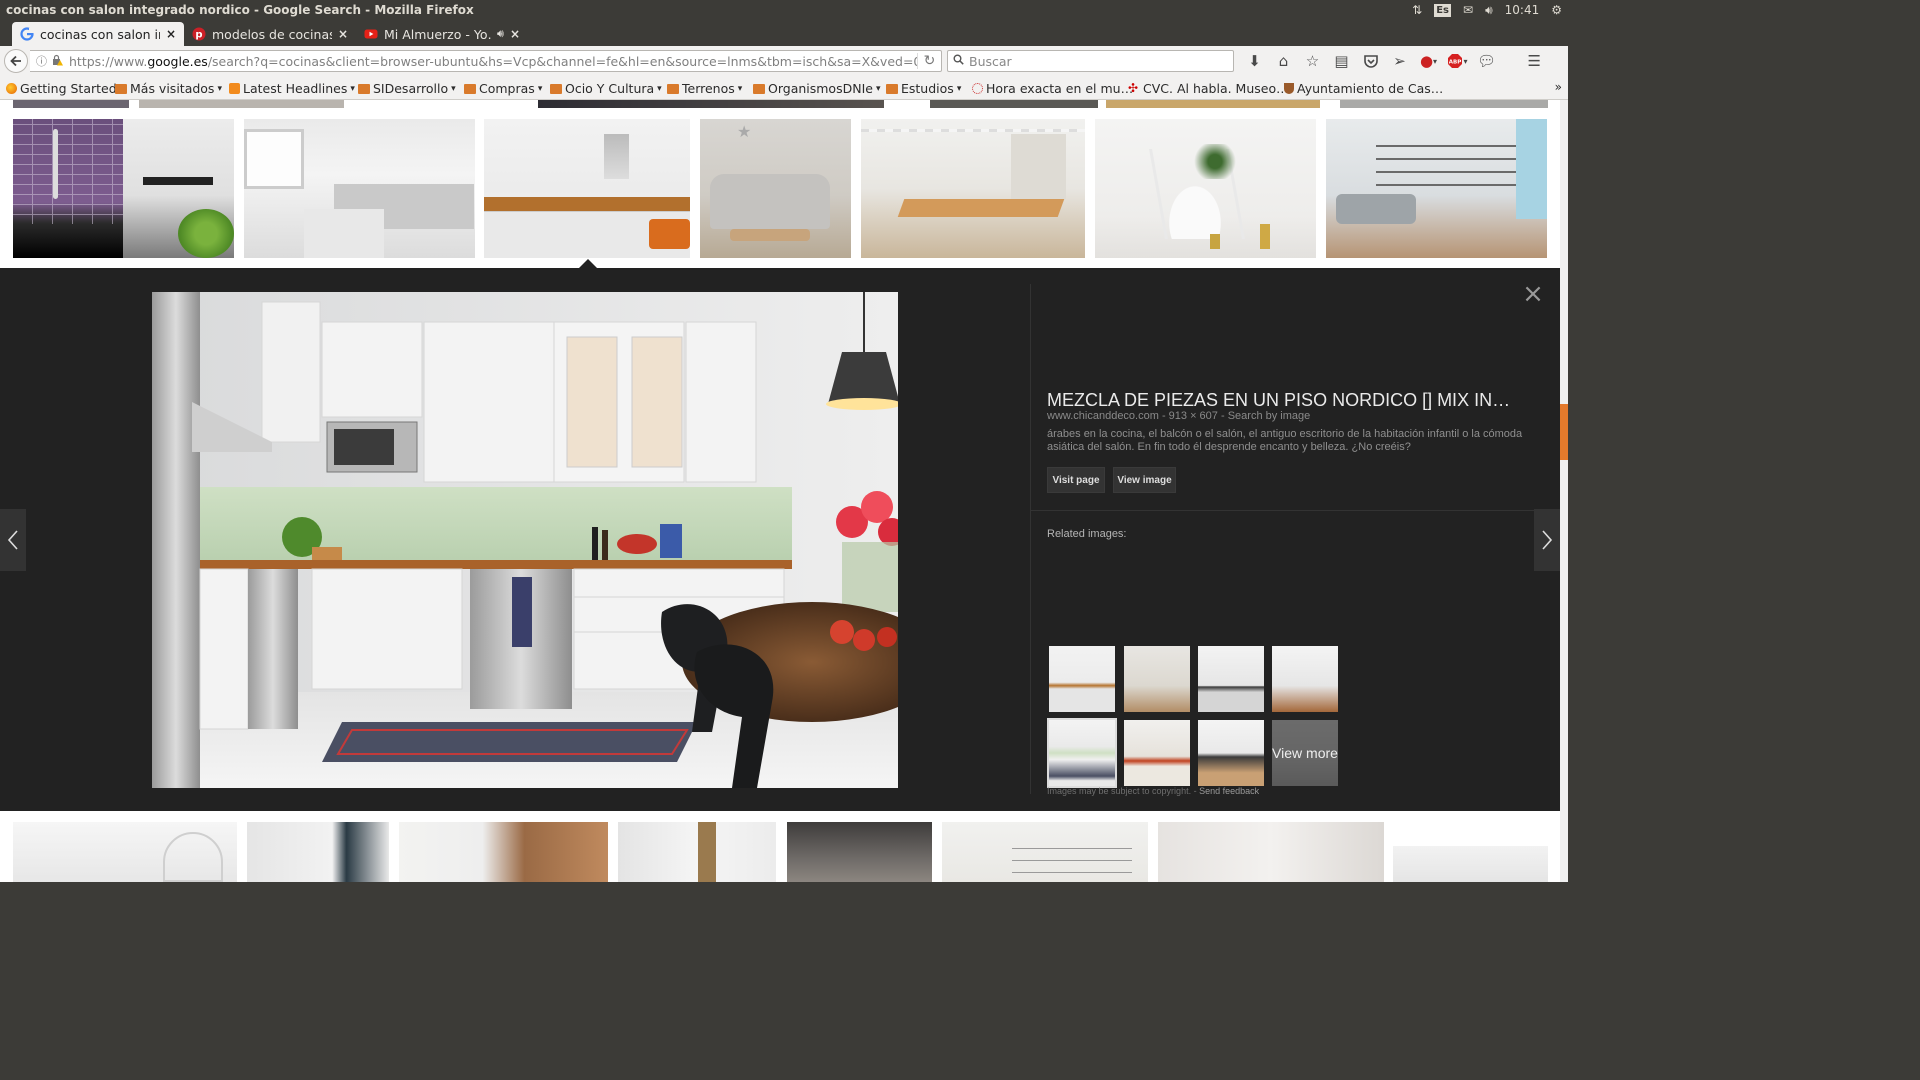  I want to click on send-feedback-link: Send feedback, so click(1229, 791).